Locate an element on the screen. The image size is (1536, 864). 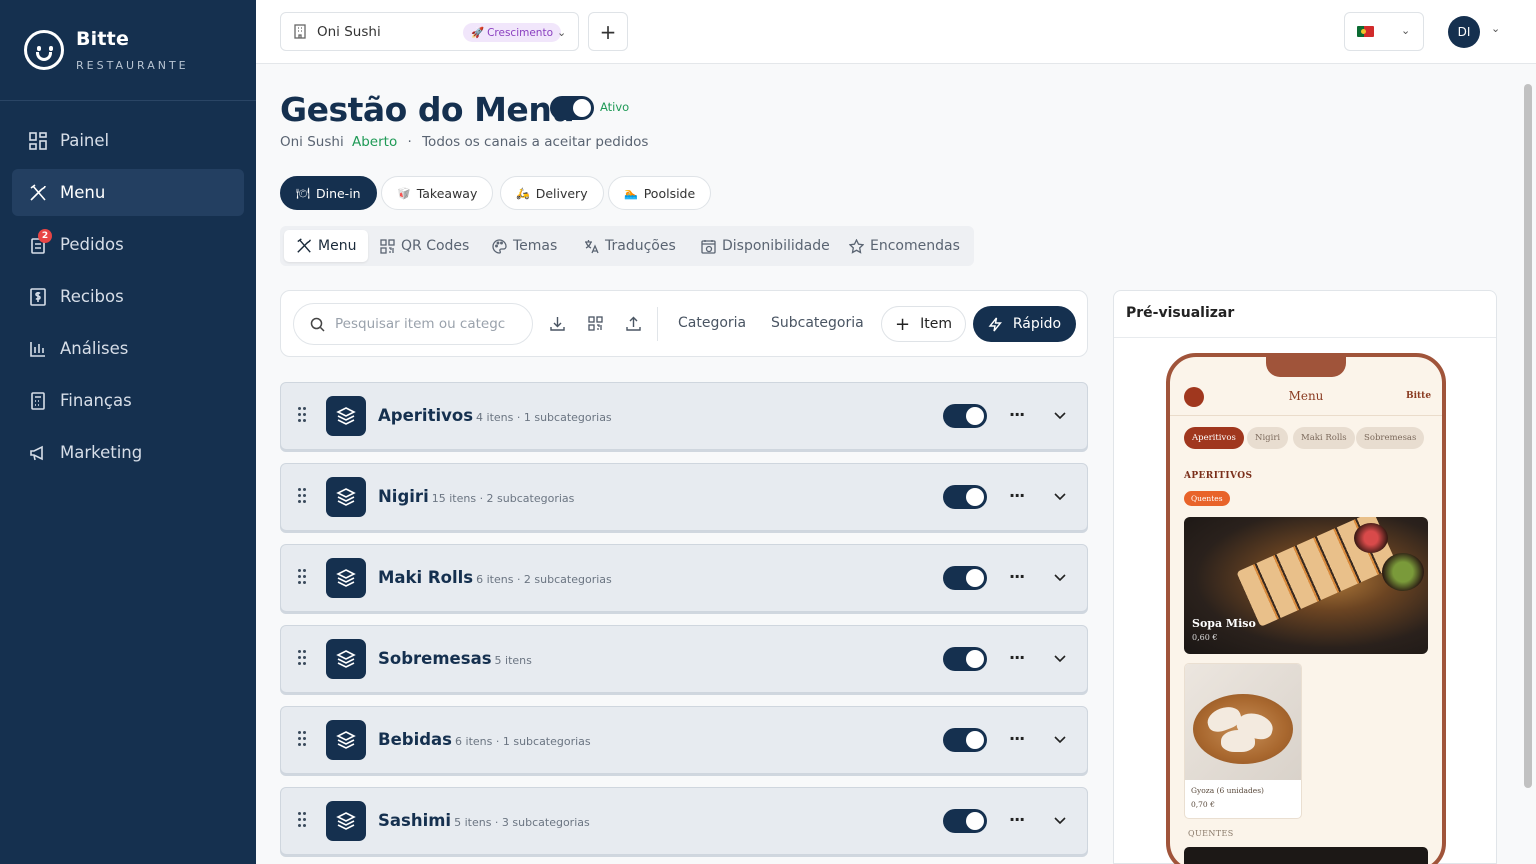
sidebar-item-marketing: Marketing is located at coordinates (128, 452).